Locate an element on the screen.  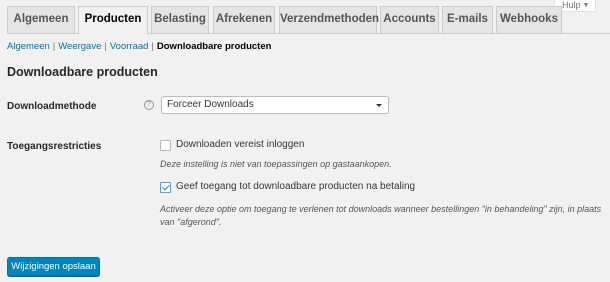
tab-afrekenen: Afrekenen is located at coordinates (244, 19).